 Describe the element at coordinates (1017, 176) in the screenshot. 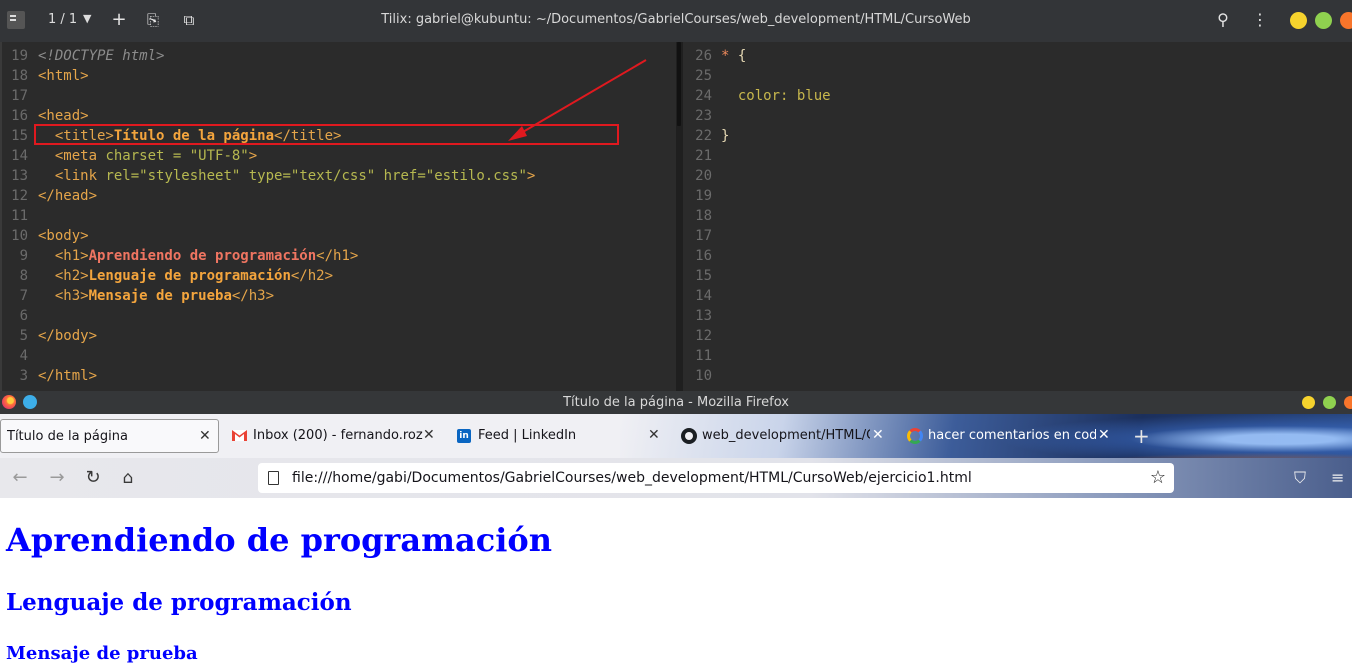

I see `code-line: 20` at that location.